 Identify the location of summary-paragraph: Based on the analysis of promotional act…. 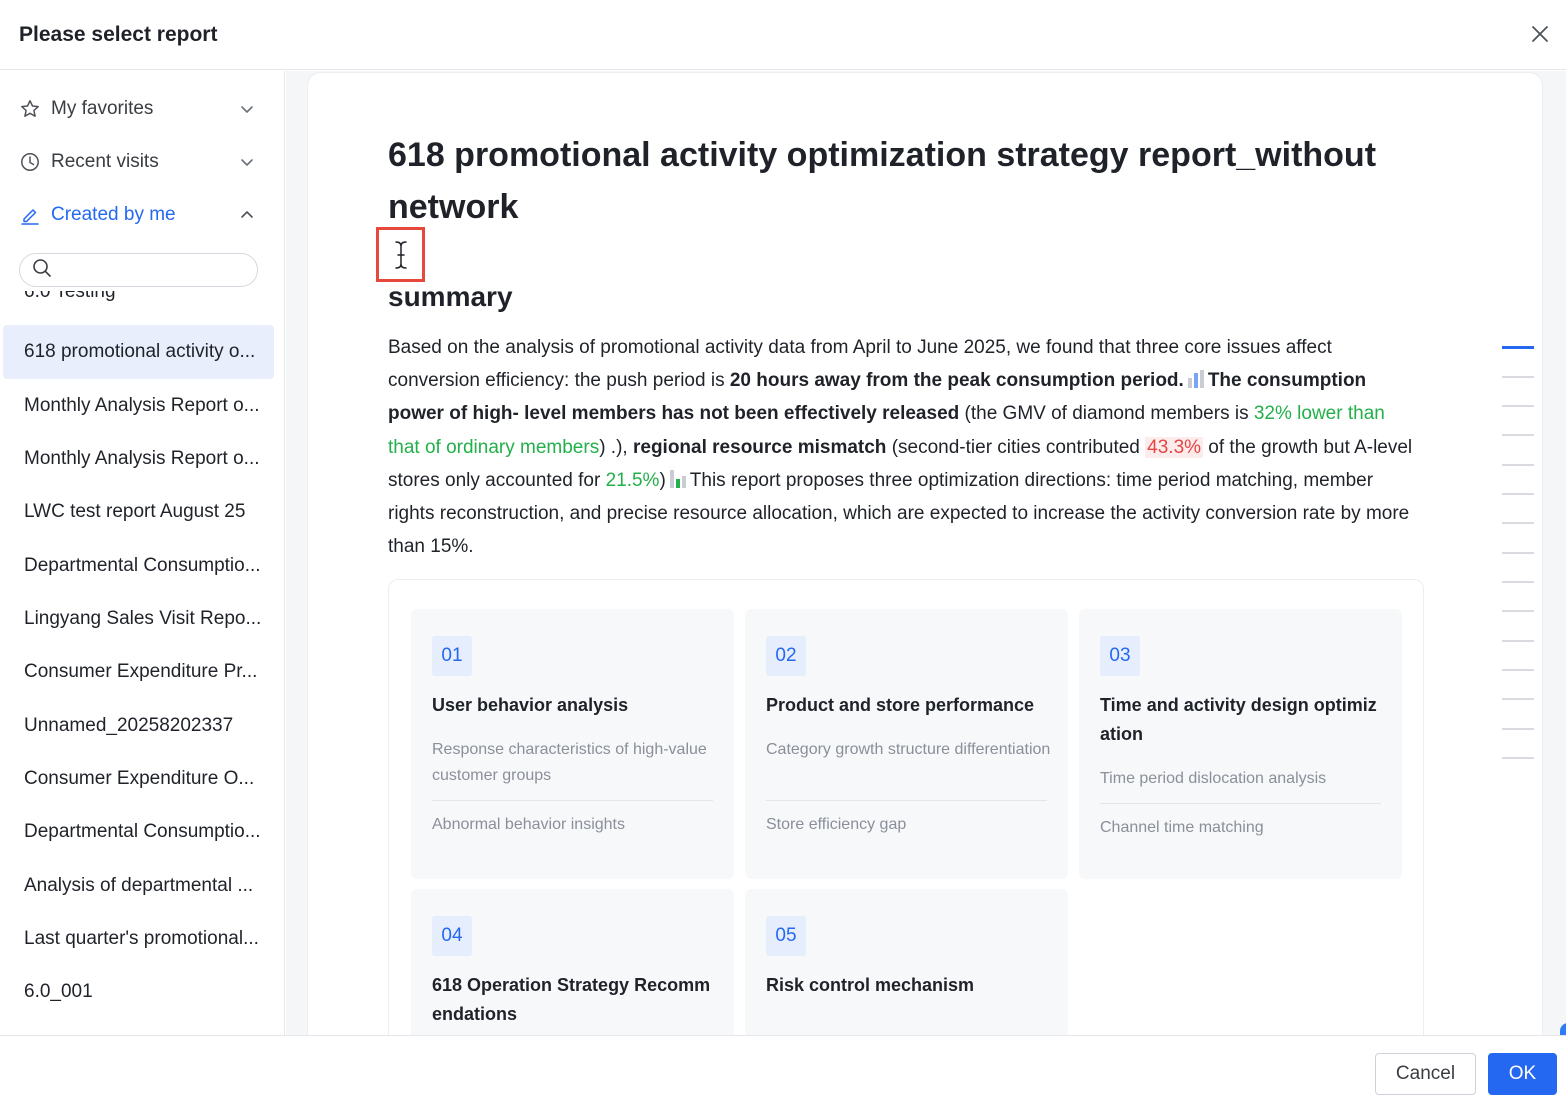
(903, 447).